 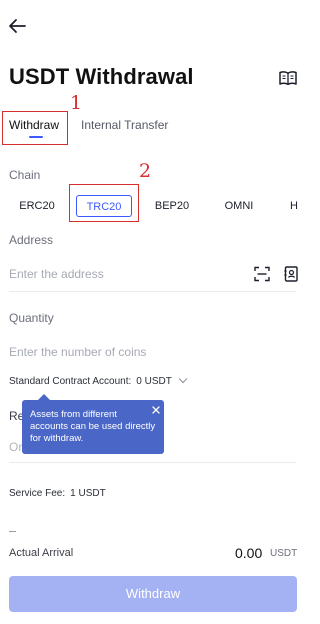 What do you see at coordinates (101, 76) in the screenshot?
I see `page-title: USDT Withdrawal` at bounding box center [101, 76].